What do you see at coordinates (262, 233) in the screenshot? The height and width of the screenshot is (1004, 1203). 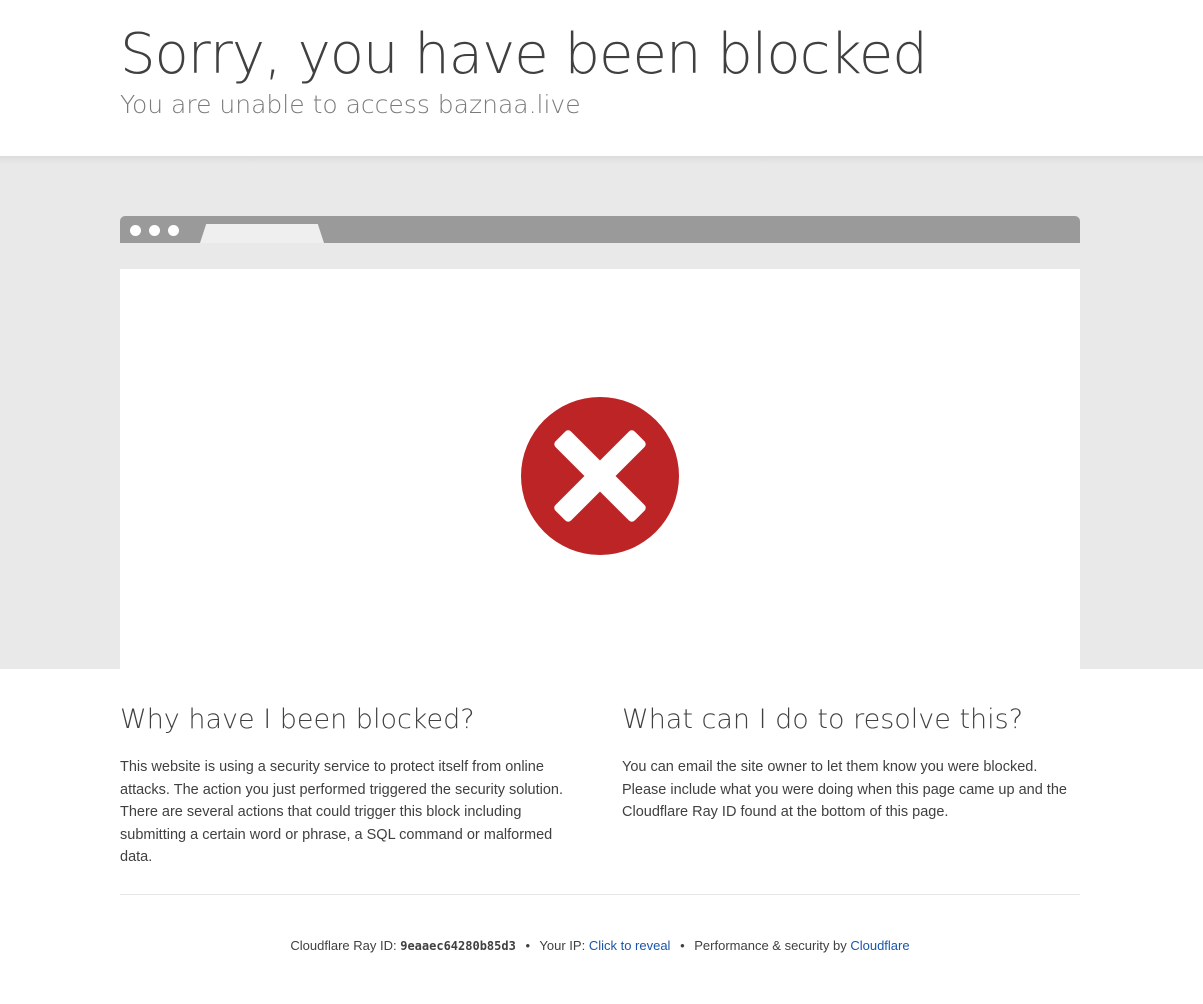 I see `browser-tab-illustration` at bounding box center [262, 233].